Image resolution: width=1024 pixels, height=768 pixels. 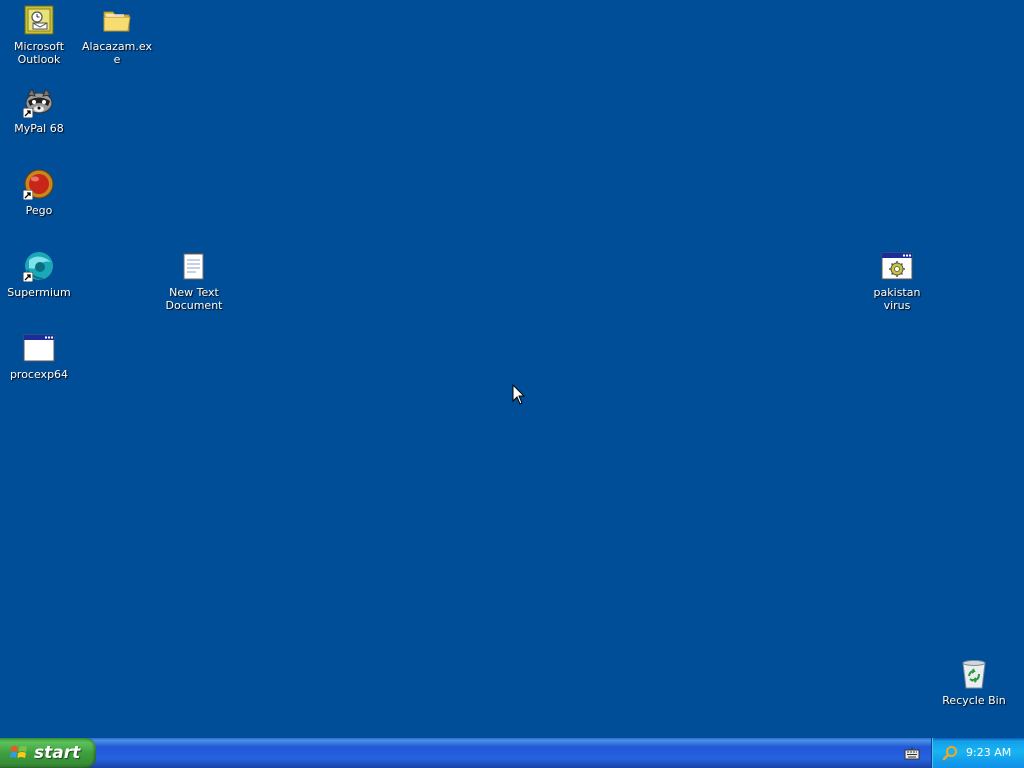 What do you see at coordinates (194, 299) in the screenshot?
I see `desktop-icon-label: New Text Document` at bounding box center [194, 299].